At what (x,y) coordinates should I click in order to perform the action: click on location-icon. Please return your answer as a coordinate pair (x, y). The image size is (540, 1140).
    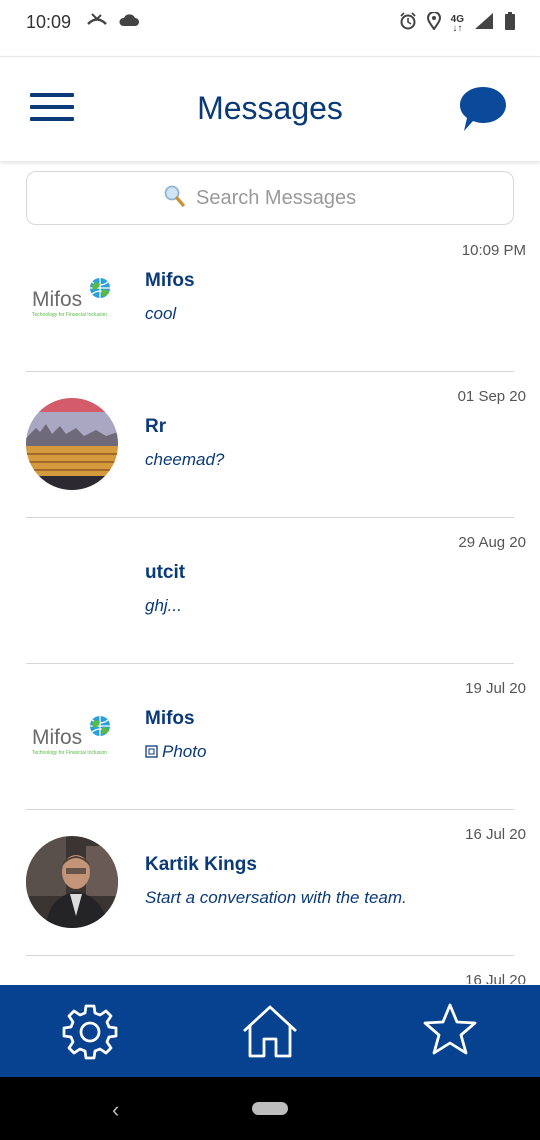
    Looking at the image, I should click on (433, 23).